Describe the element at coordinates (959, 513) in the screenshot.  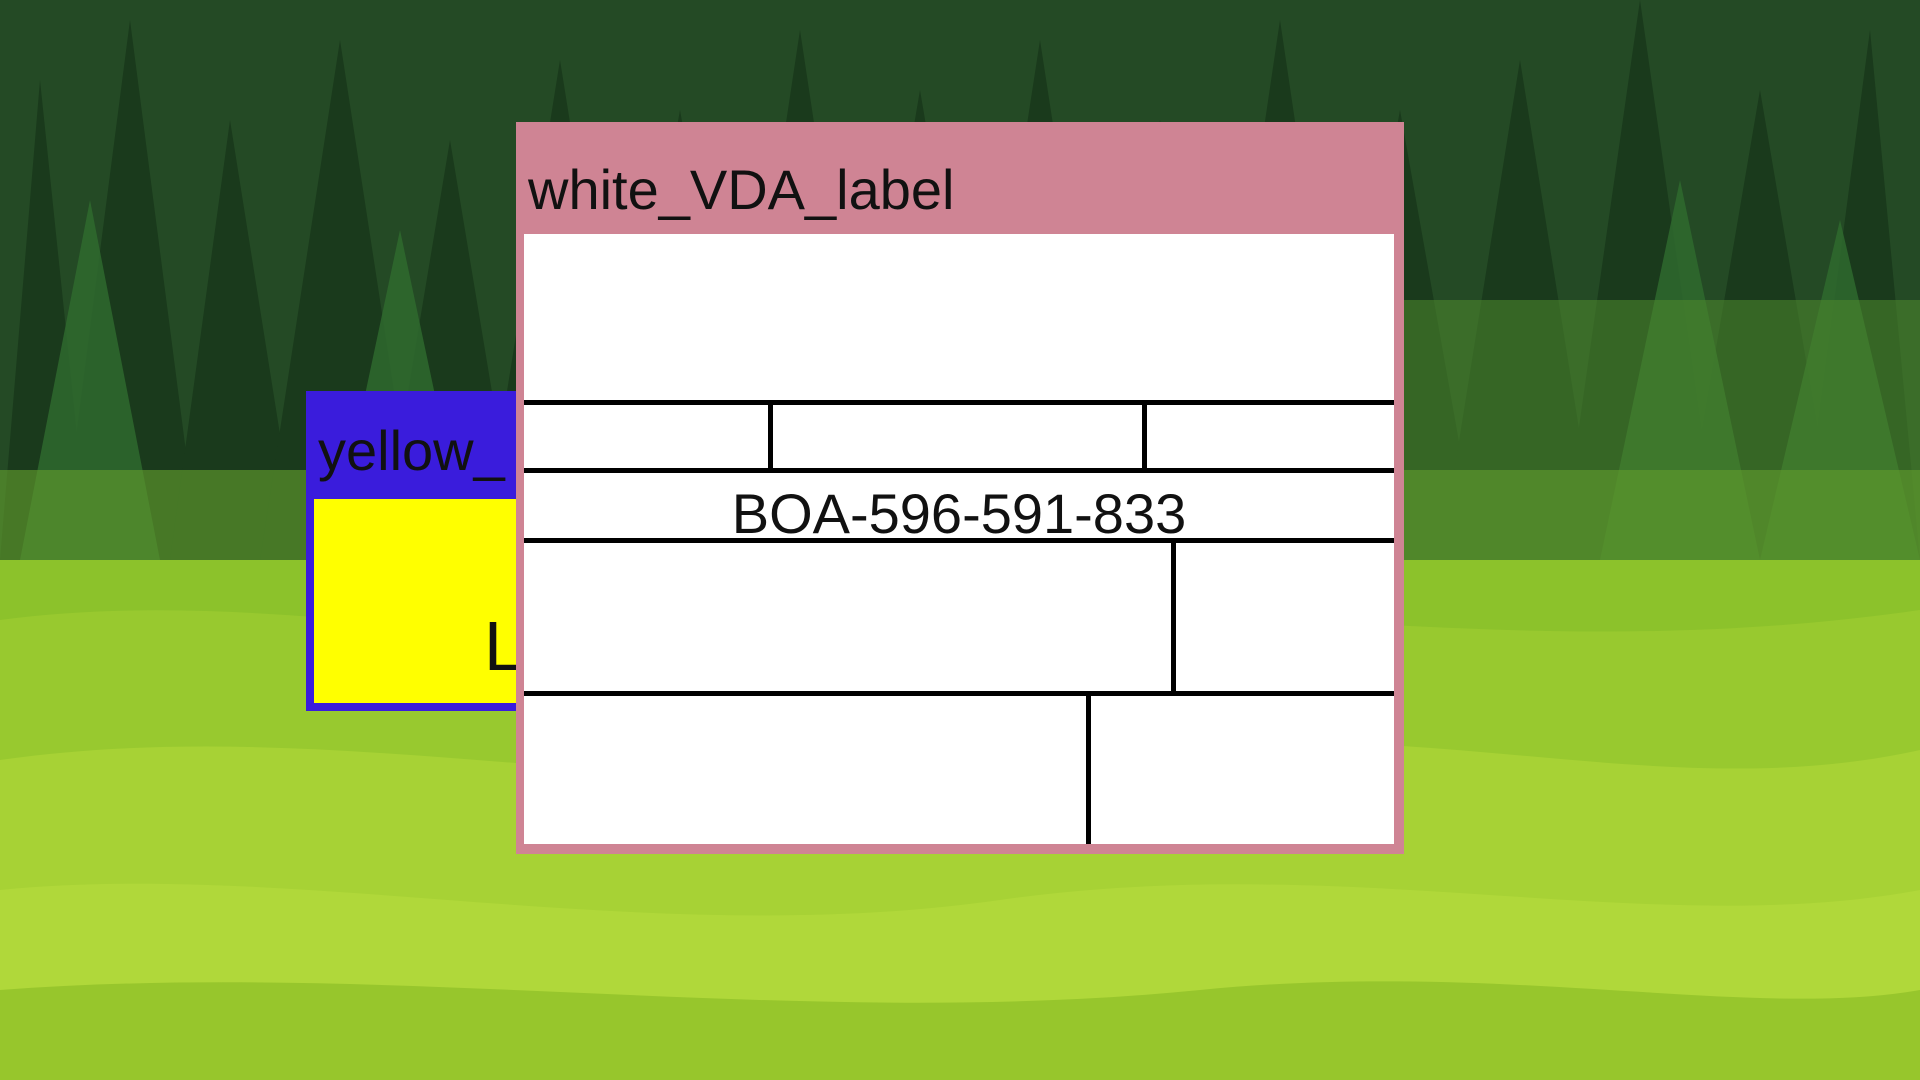
I see `label-code-field: BOA-596-591-833` at that location.